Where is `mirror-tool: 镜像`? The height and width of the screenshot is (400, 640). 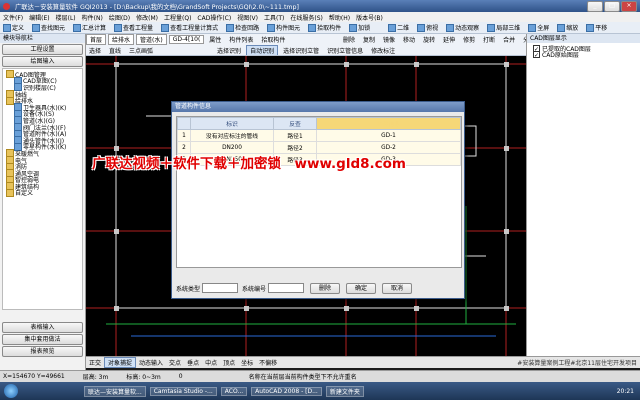 mirror-tool: 镜像 is located at coordinates (389, 39).